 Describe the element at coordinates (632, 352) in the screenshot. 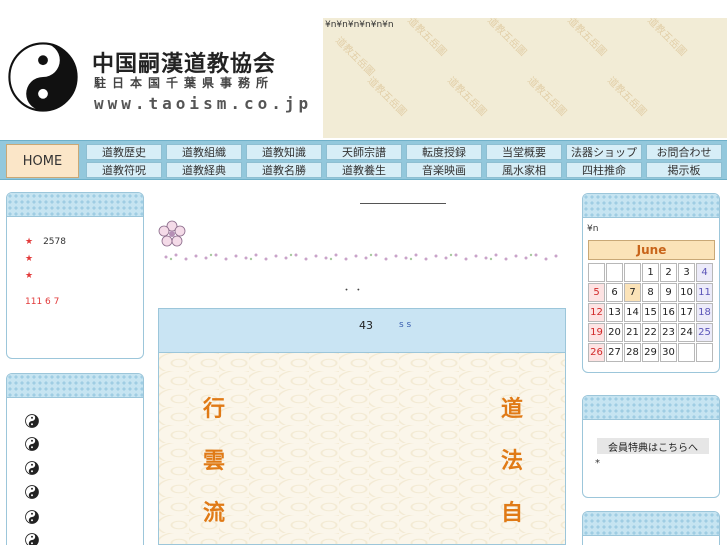

I see `calendar-day: 28` at that location.